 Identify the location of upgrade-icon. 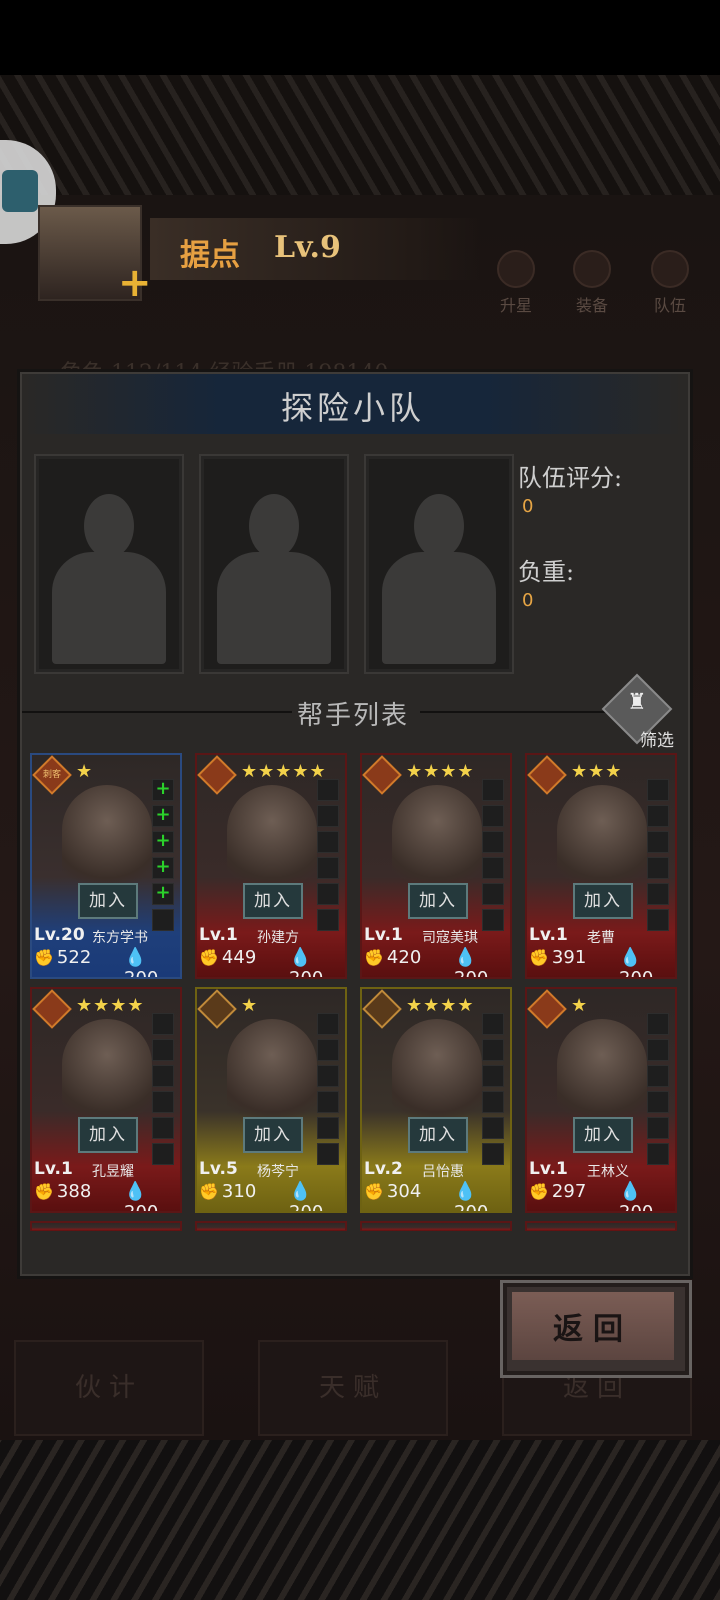
(516, 269).